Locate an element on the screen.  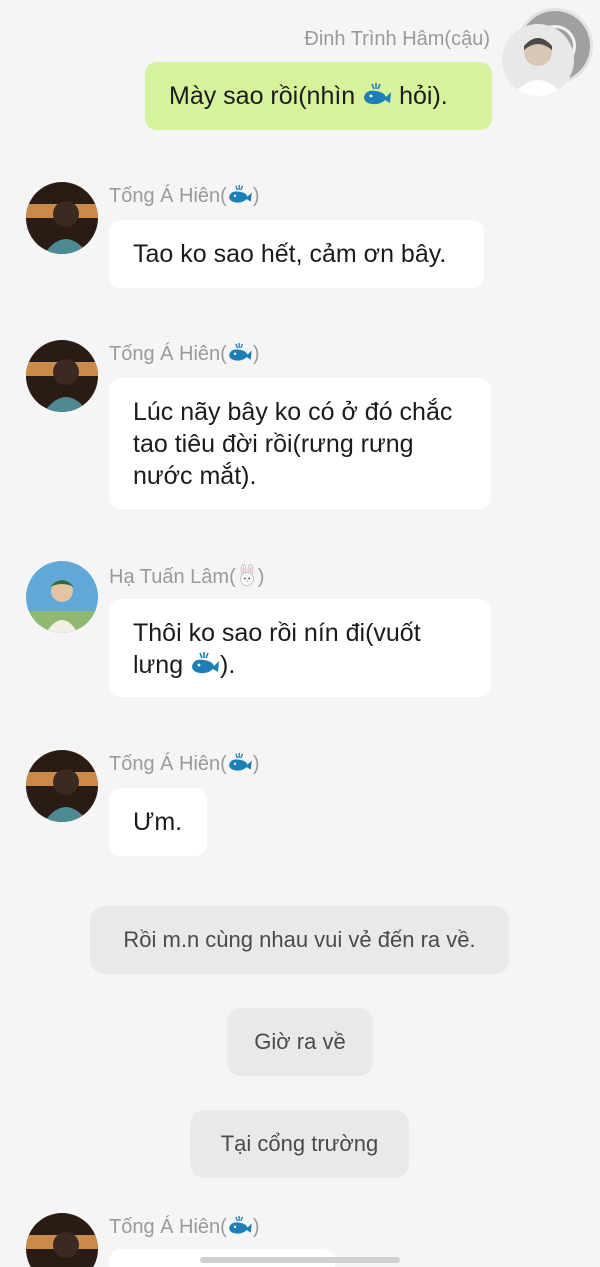
sender-name-right: Đinh Trình Hâm(cậu) is located at coordinates (397, 39).